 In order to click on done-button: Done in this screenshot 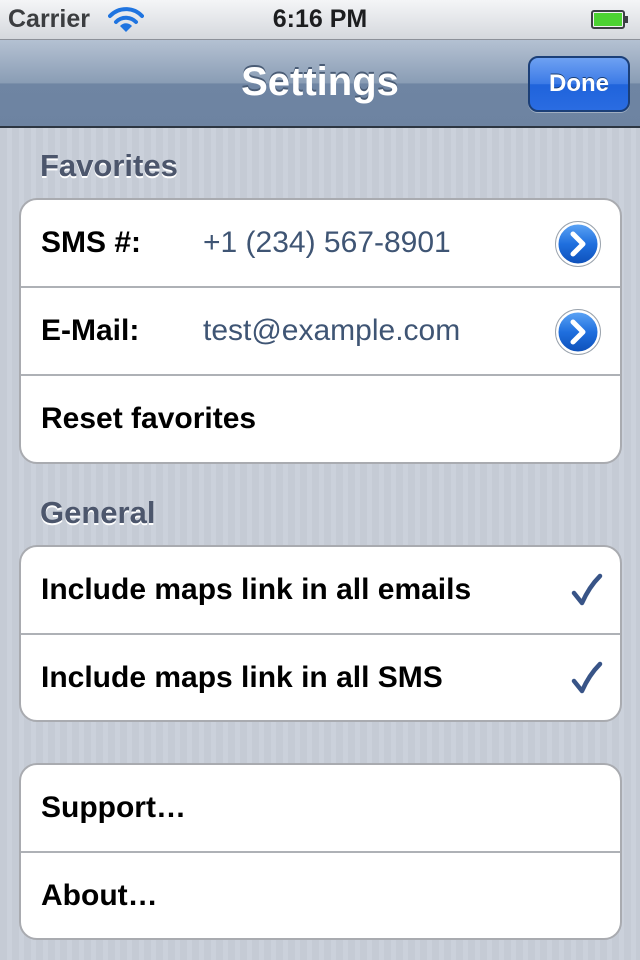, I will do `click(579, 84)`.